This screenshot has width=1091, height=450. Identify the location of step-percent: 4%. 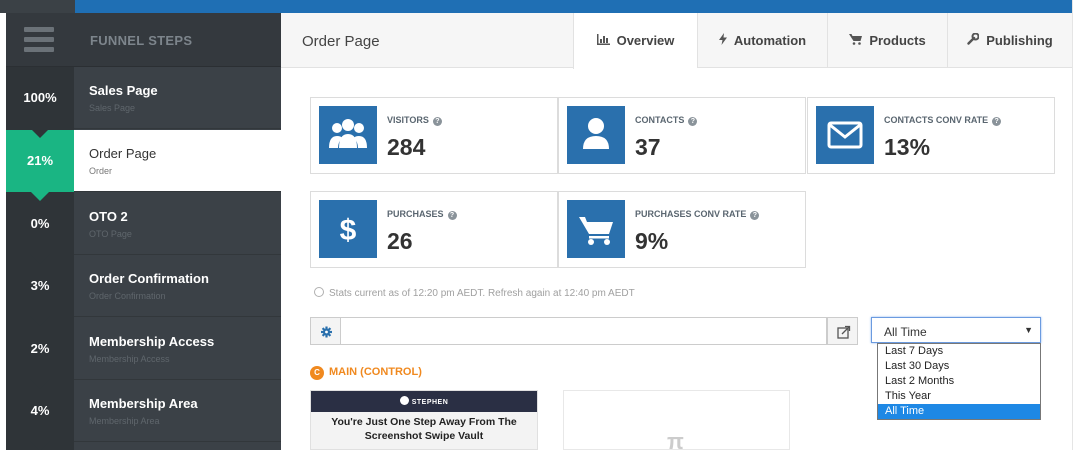
(40, 415).